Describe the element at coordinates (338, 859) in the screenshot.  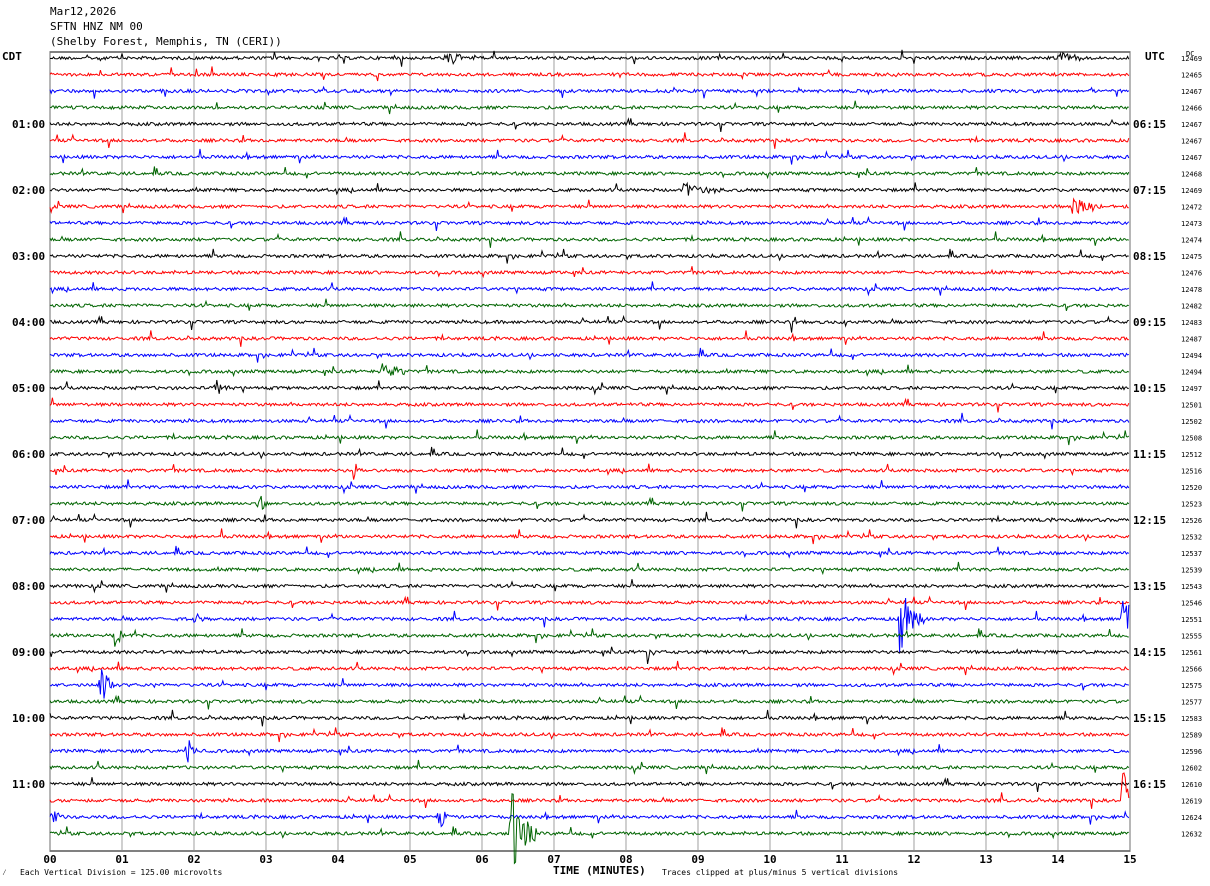
I see `x-tick-label: 04` at that location.